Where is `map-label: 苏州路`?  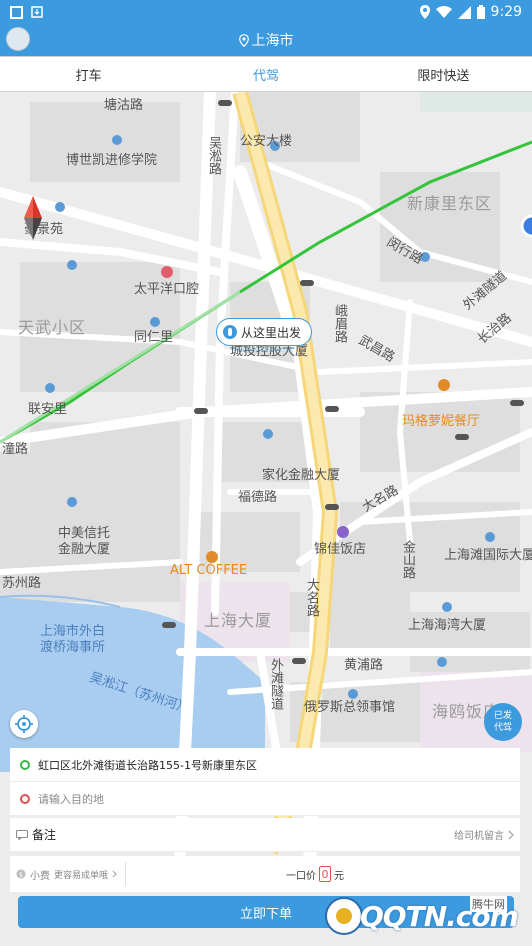
map-label: 苏州路 is located at coordinates (22, 583).